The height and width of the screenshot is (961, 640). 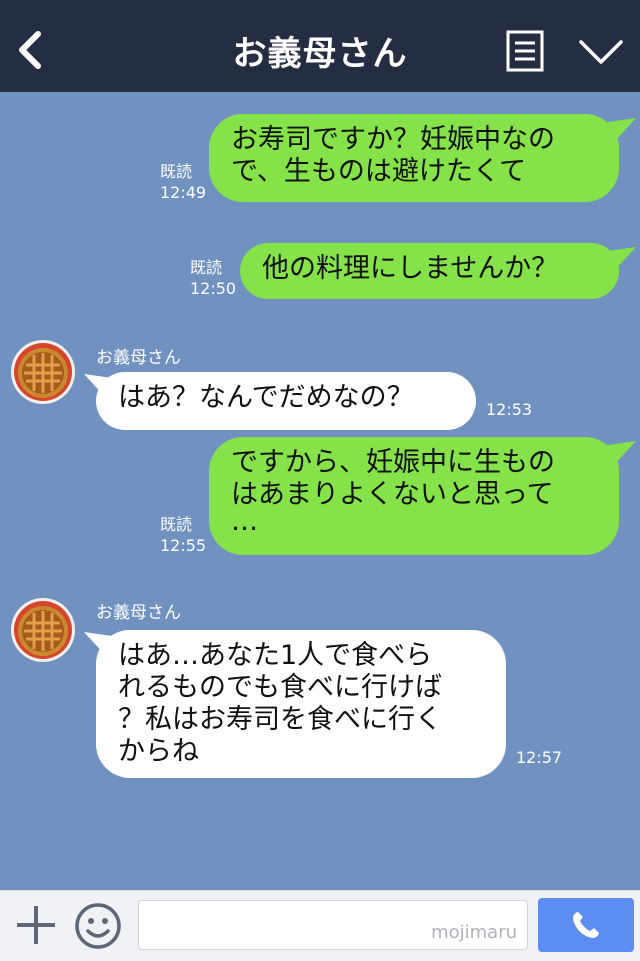 I want to click on message-line: はあ？なんでだめなの？, so click(x=266, y=397).